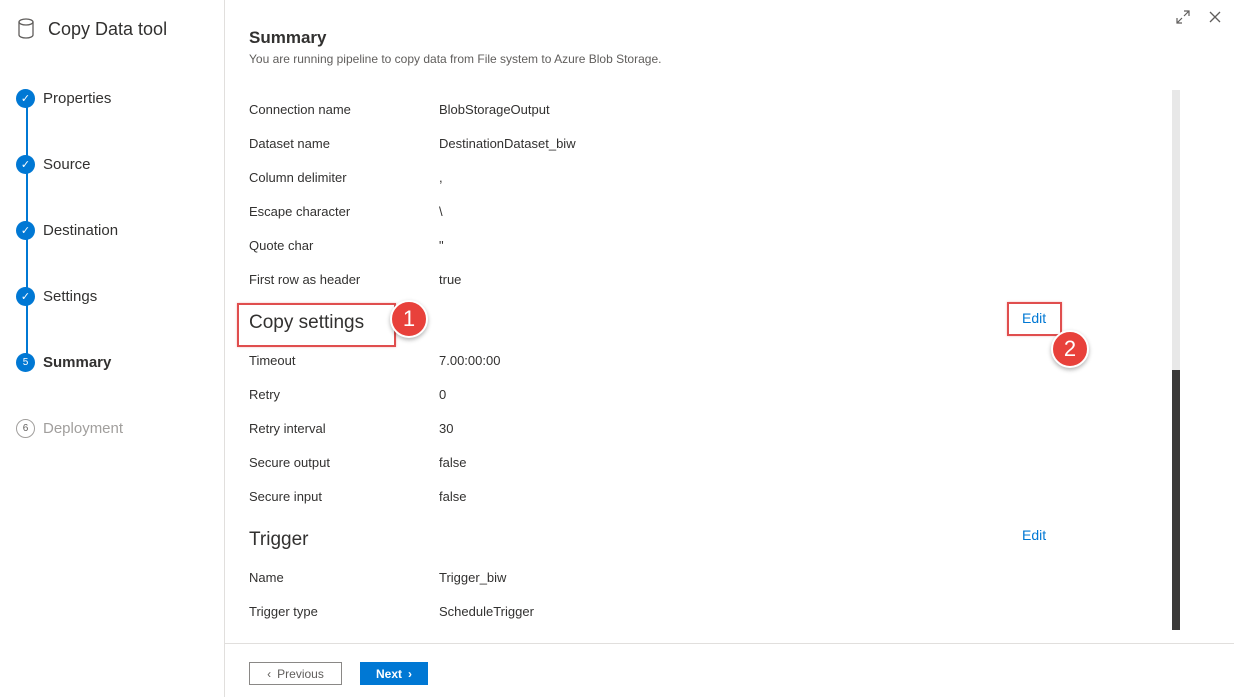 The width and height of the screenshot is (1234, 697). Describe the element at coordinates (300, 109) in the screenshot. I see `row-key: Connection name` at that location.